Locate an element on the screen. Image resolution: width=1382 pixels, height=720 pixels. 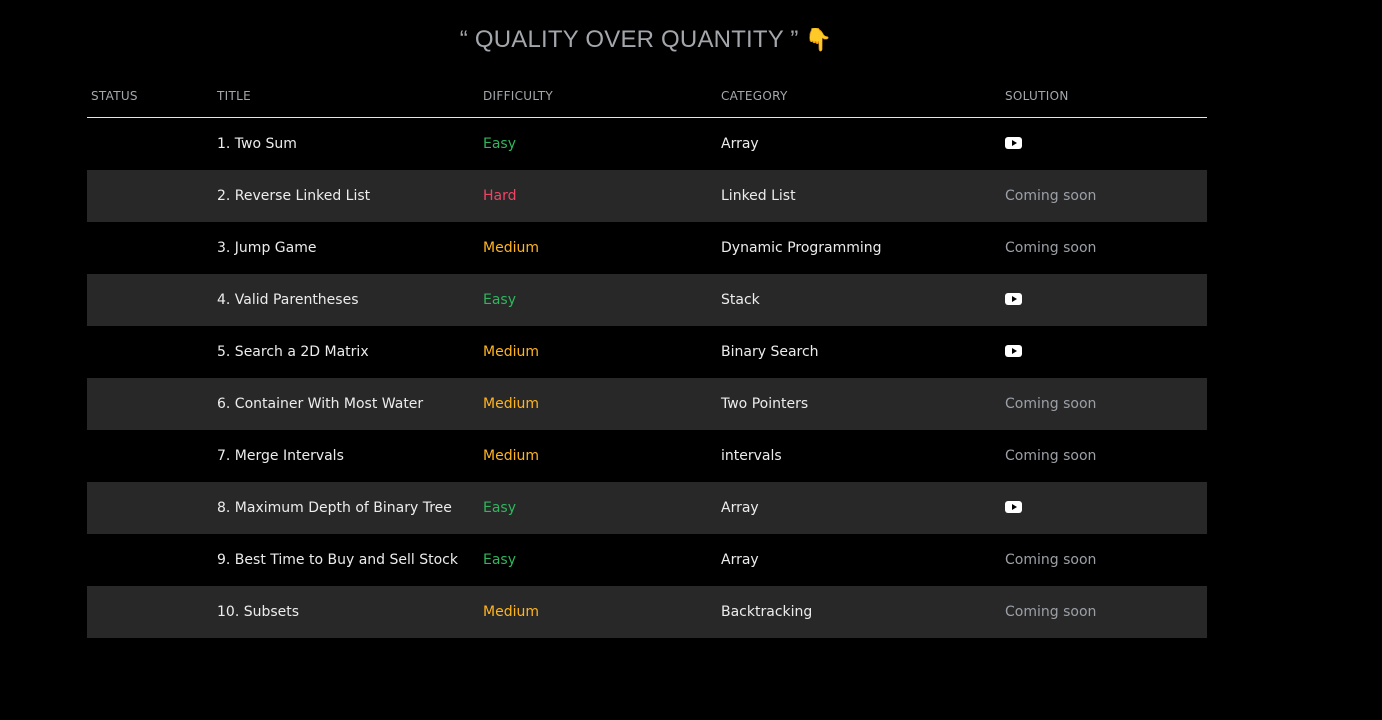
category-label: Two Pointers is located at coordinates (765, 404).